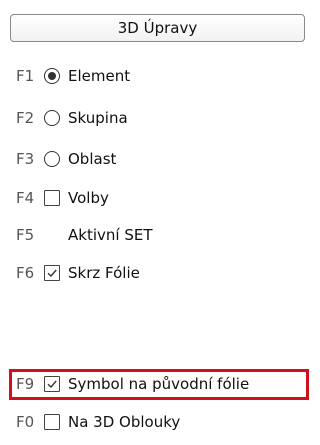 The image size is (320, 445). Describe the element at coordinates (25, 422) in the screenshot. I see `shortcut-key-label: F0` at that location.